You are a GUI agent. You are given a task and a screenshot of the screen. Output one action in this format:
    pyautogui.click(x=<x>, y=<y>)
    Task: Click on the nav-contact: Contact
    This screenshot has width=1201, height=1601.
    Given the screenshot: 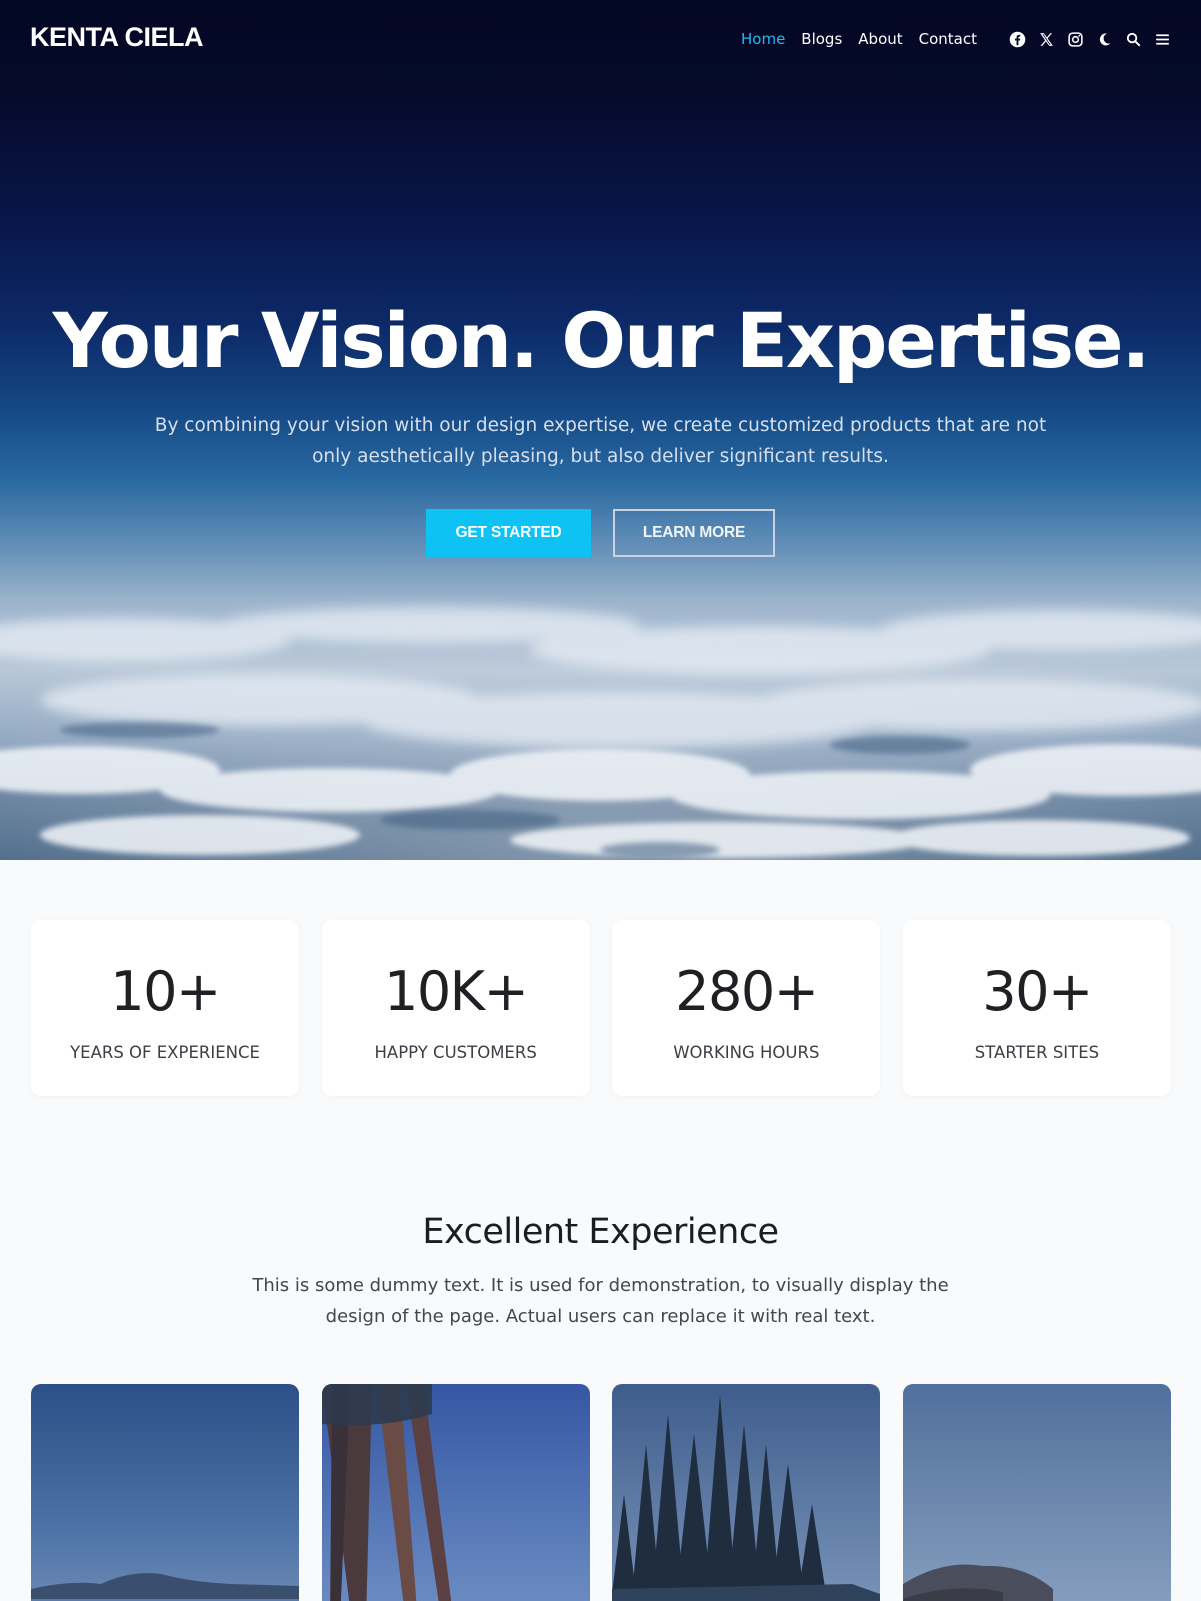 What is the action you would take?
    pyautogui.click(x=948, y=39)
    